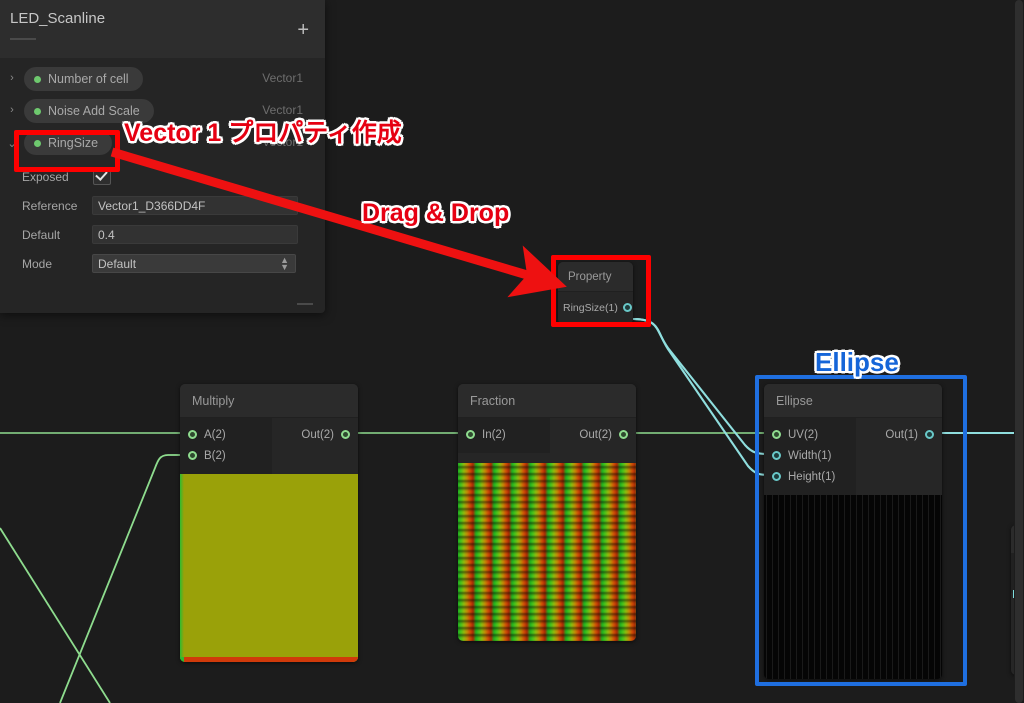  I want to click on port-row: Height(1), so click(810, 476).